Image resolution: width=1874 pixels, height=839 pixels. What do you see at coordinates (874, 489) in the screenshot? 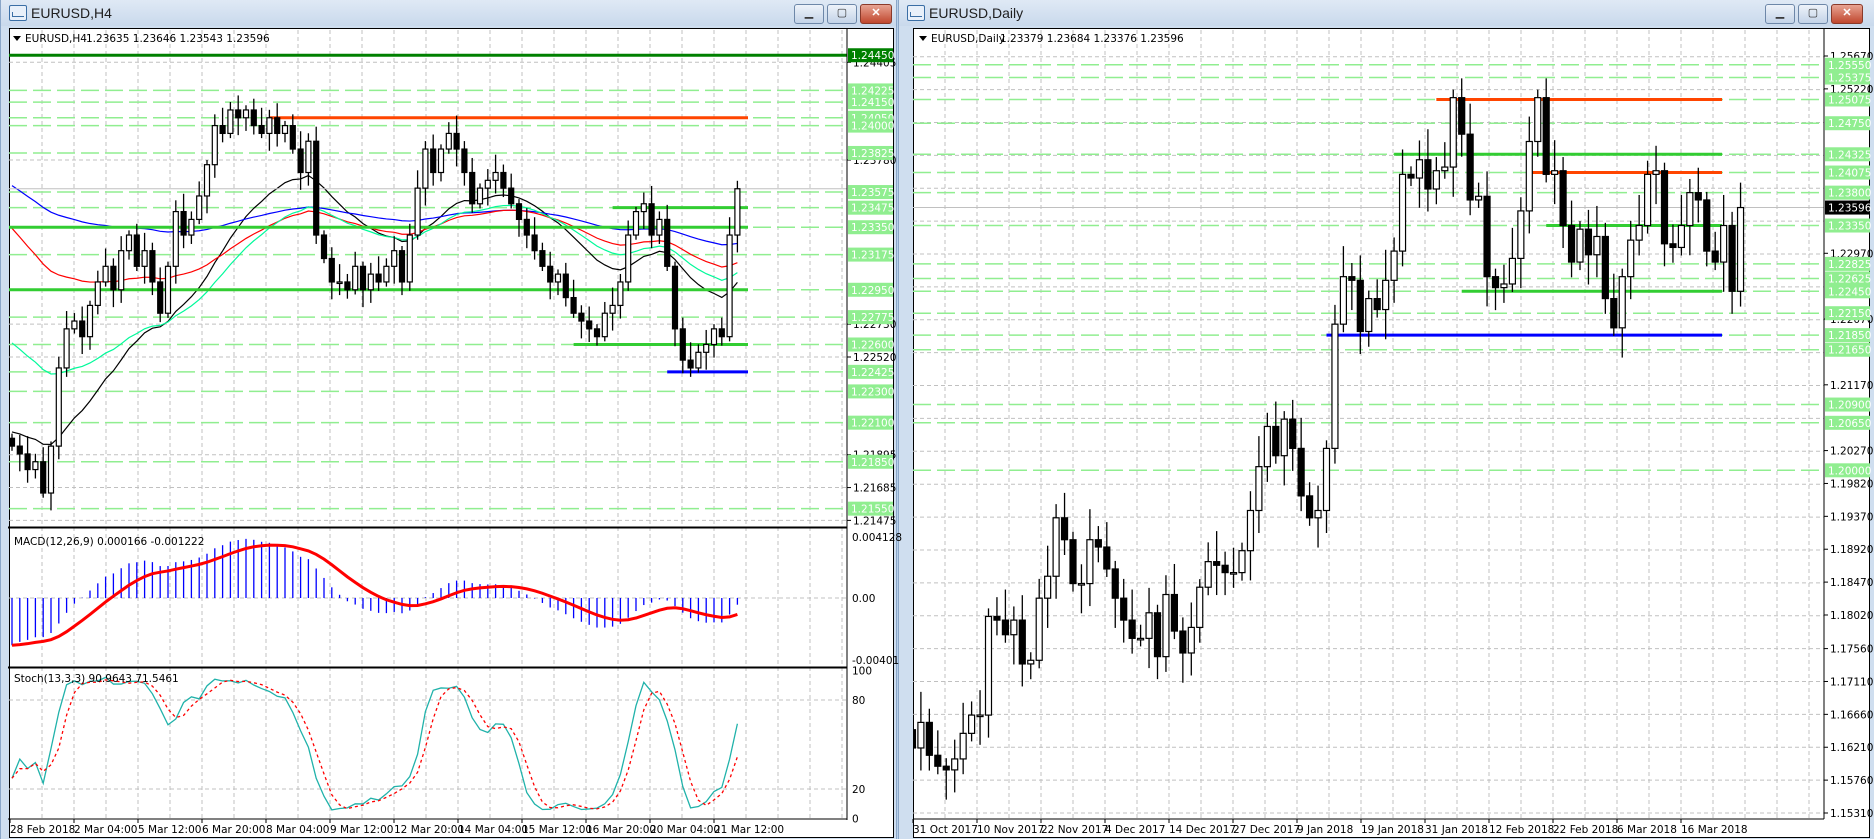
I see `price-axis-label: 1.21685` at bounding box center [874, 489].